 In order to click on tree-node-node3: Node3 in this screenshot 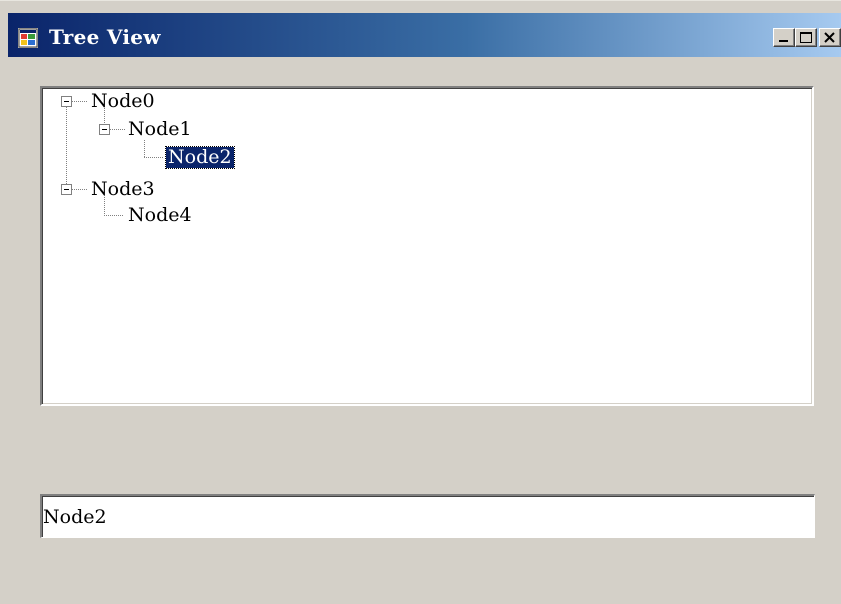, I will do `click(123, 189)`.